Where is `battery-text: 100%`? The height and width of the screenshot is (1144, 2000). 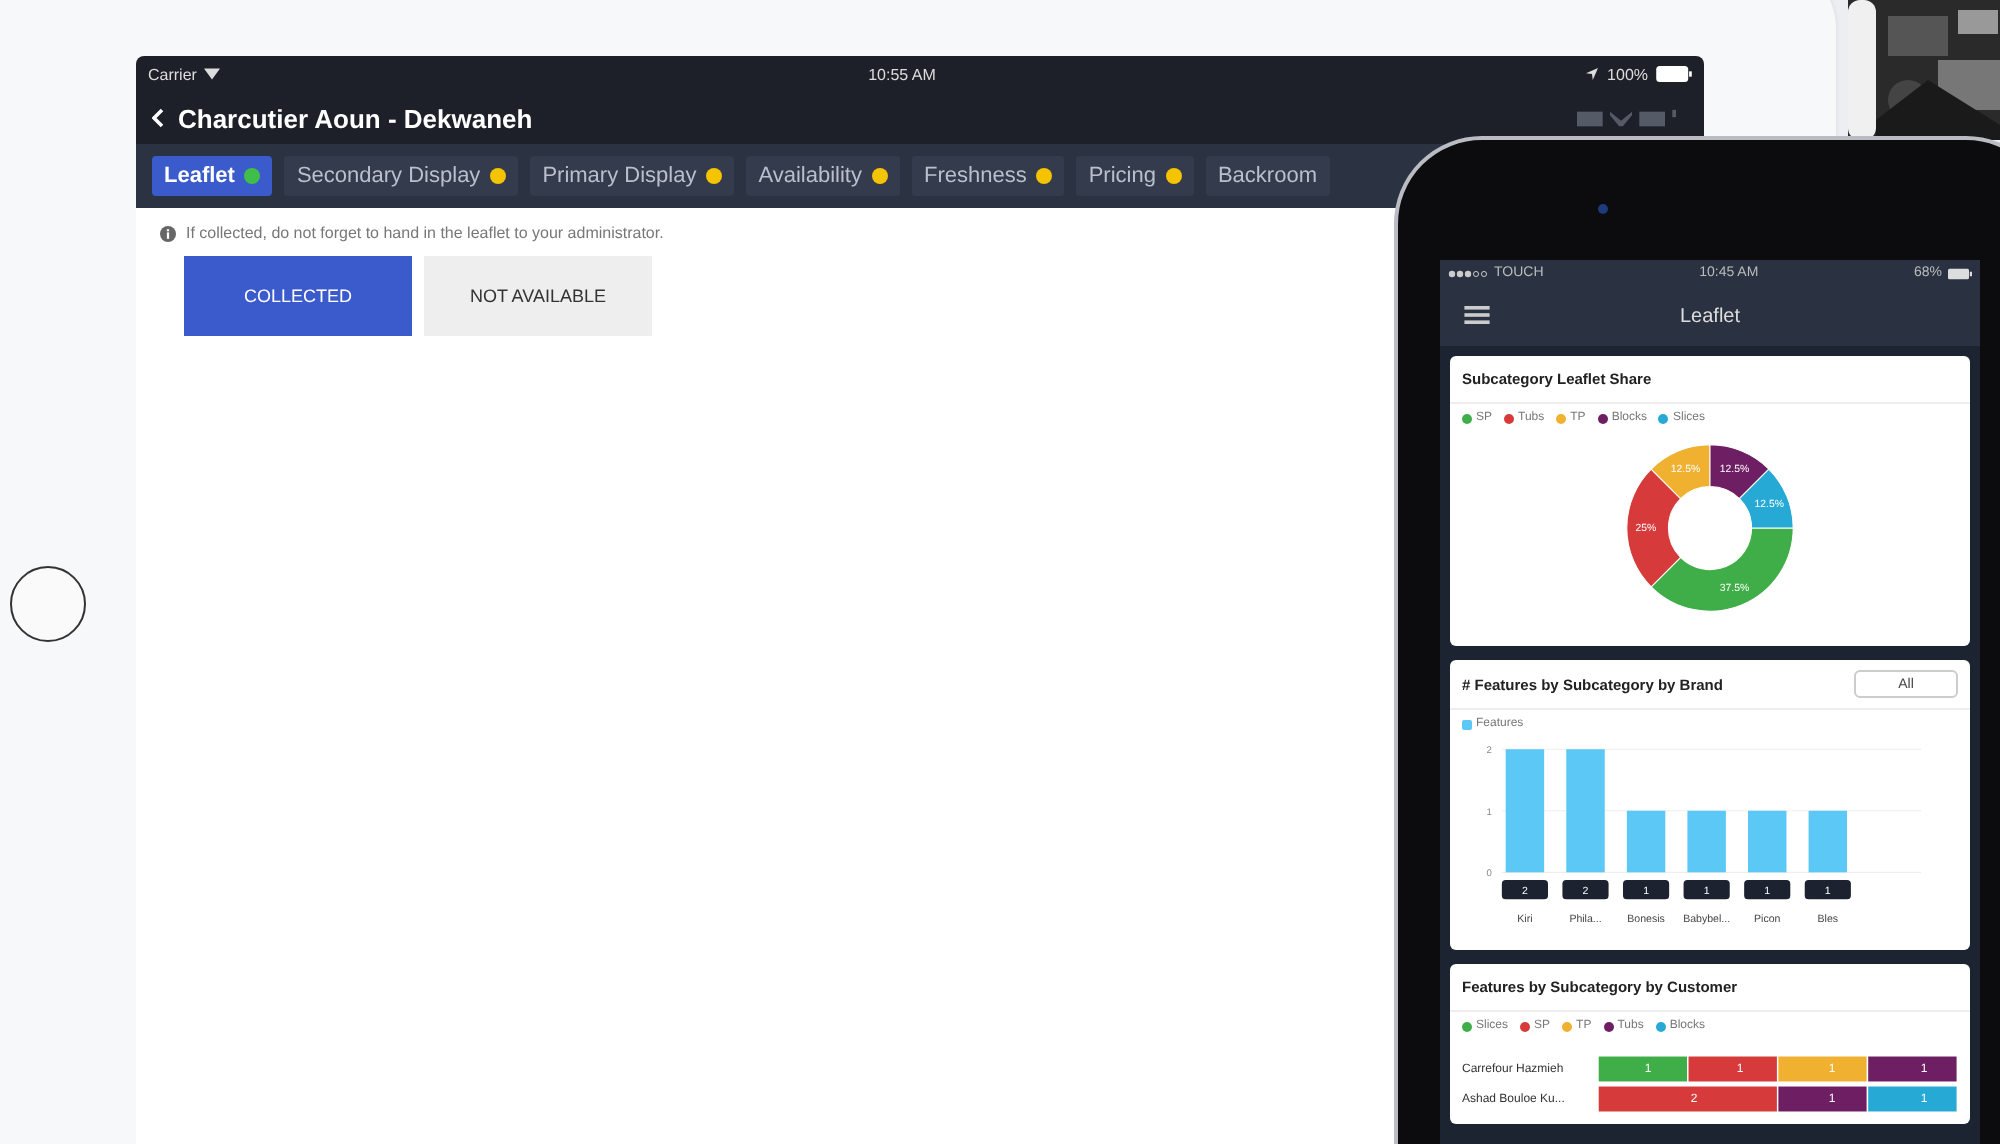
battery-text: 100% is located at coordinates (1628, 74).